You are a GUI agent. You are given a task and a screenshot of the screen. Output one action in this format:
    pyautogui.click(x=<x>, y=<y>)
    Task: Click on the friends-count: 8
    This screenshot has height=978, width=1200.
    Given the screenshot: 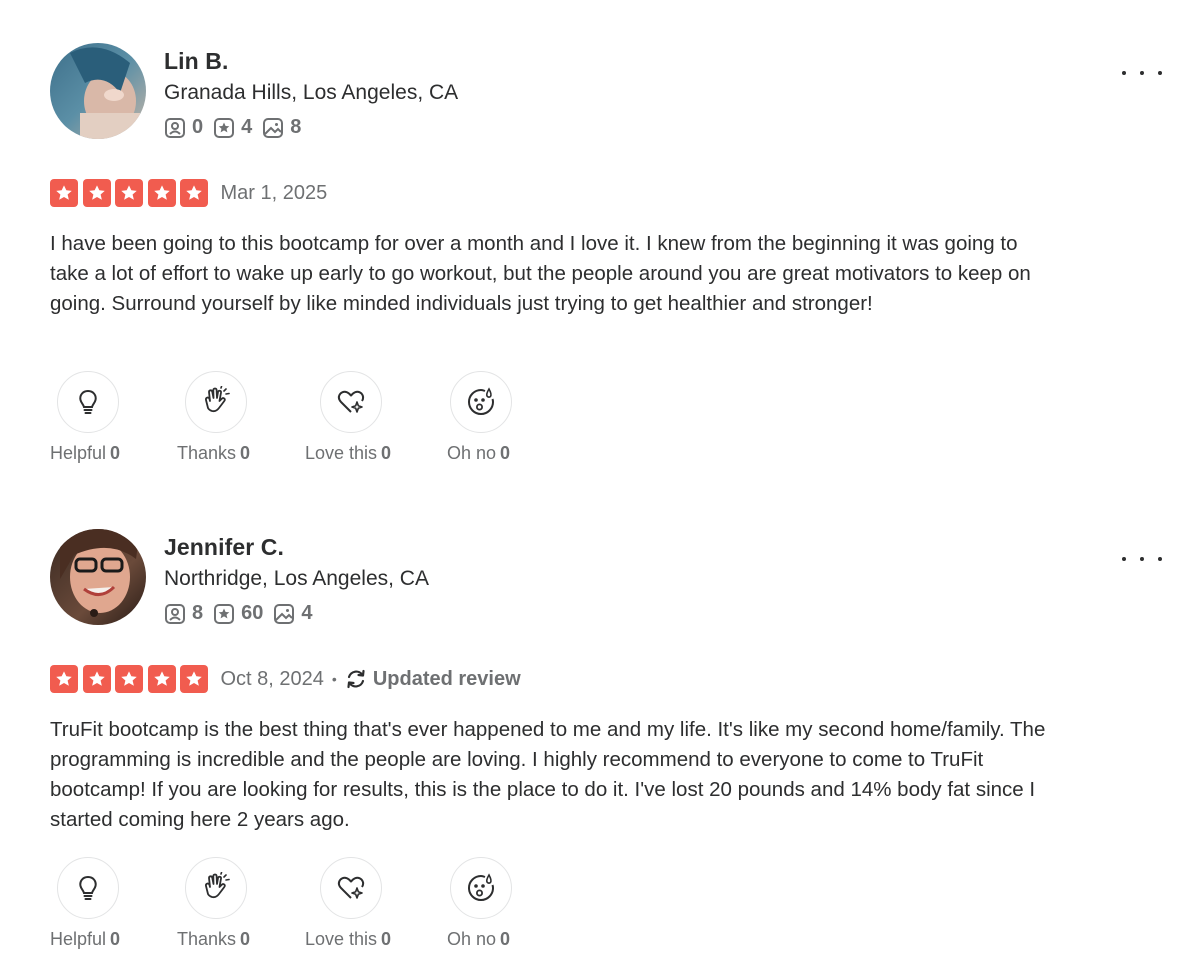 What is the action you would take?
    pyautogui.click(x=198, y=613)
    